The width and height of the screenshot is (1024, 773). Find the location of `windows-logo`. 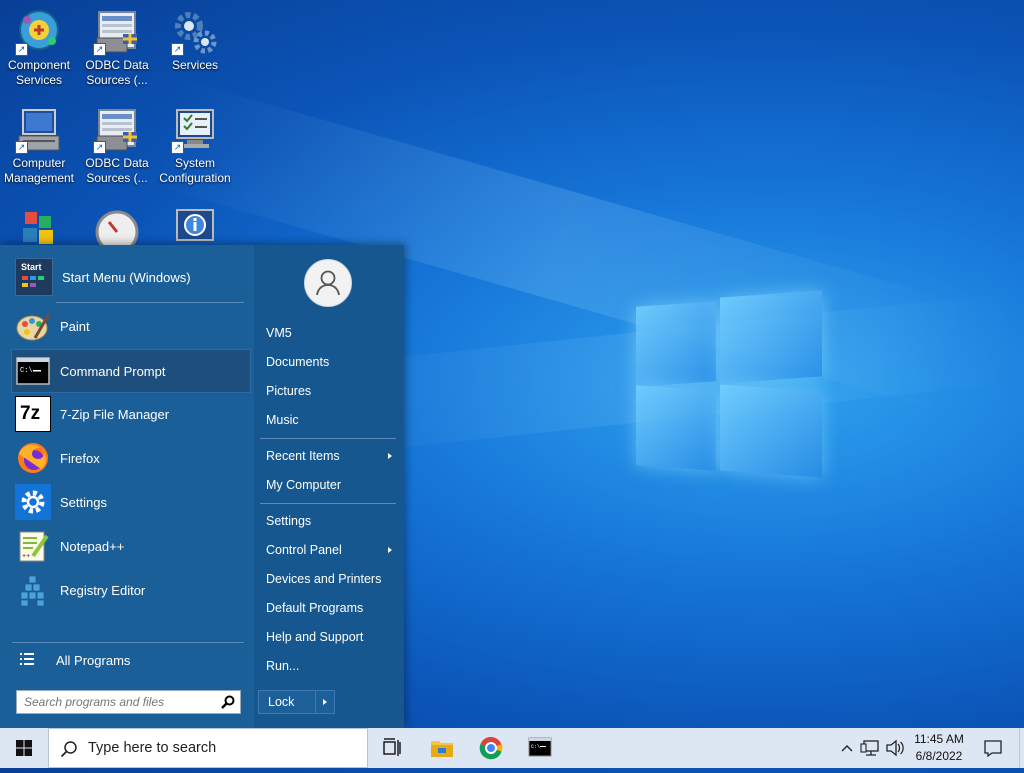

windows-logo is located at coordinates (729, 385).